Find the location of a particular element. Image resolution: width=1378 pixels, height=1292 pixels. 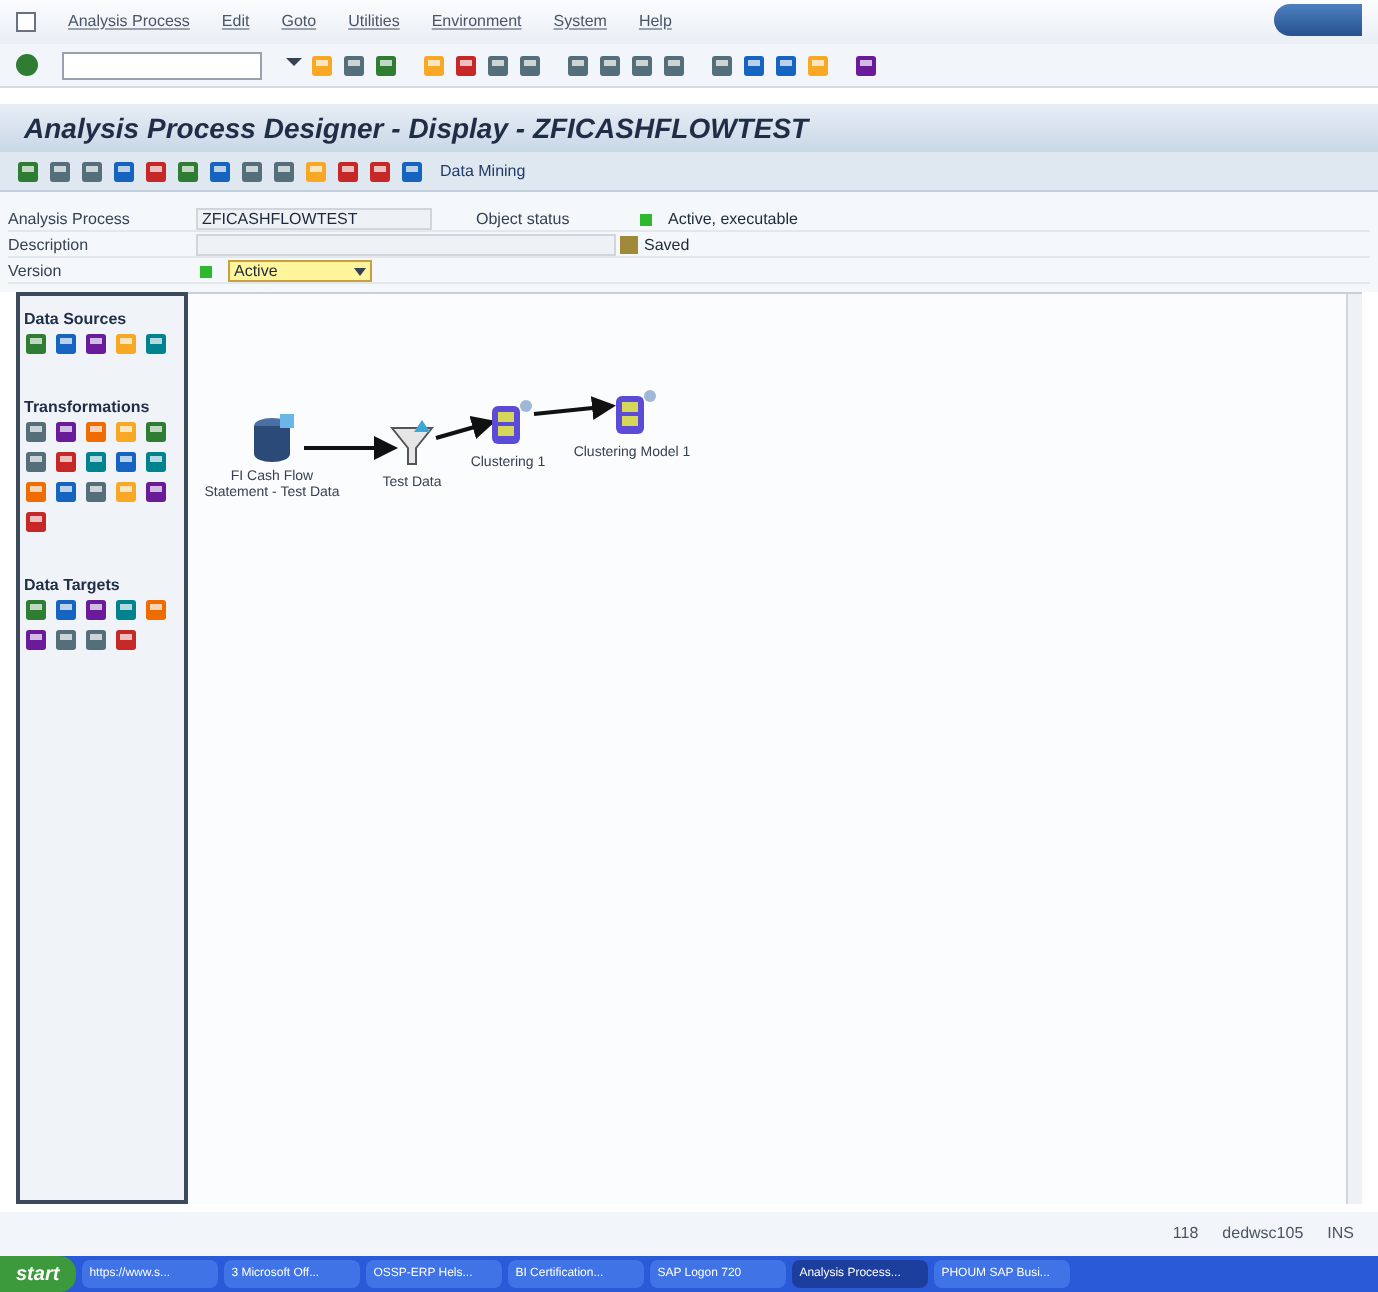

save-state-text: Saved is located at coordinates (667, 245).